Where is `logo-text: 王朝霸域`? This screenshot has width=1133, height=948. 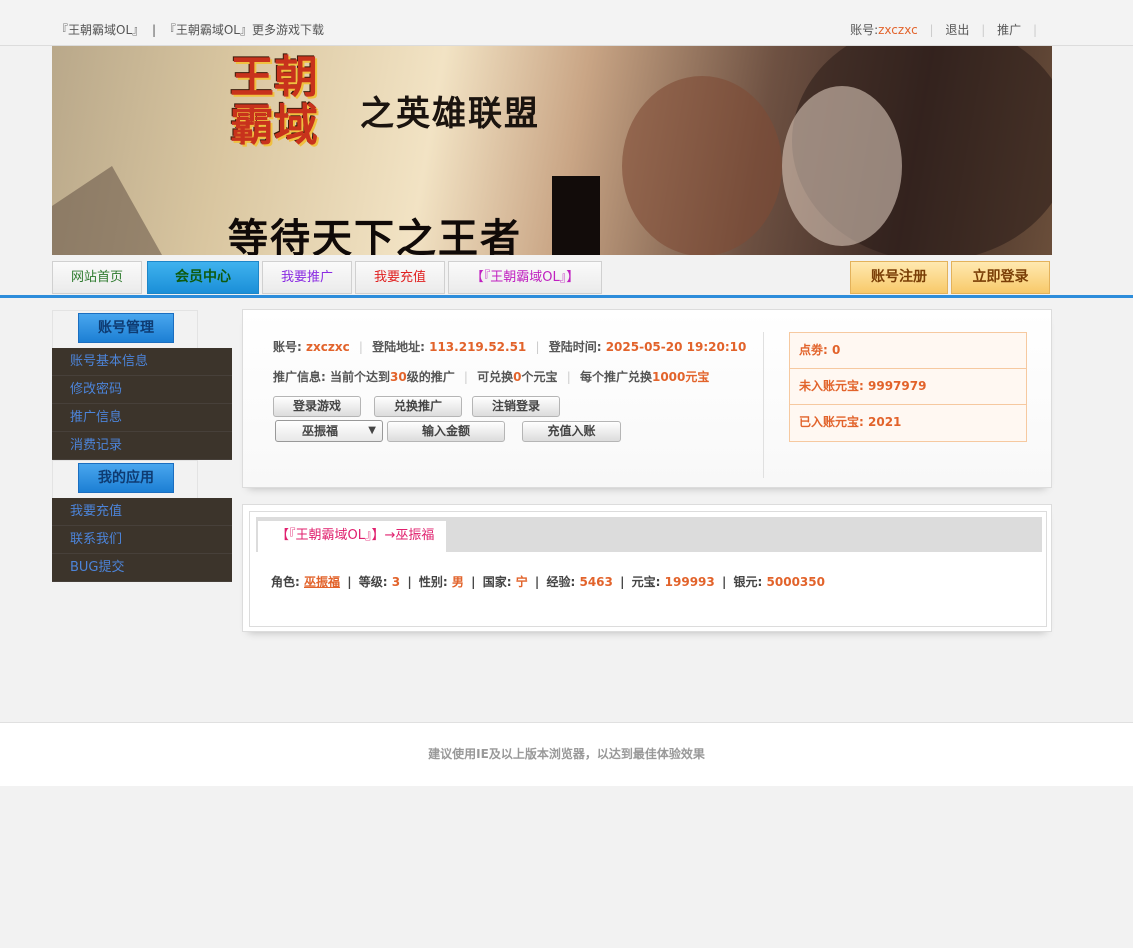 logo-text: 王朝霸域 is located at coordinates (274, 101).